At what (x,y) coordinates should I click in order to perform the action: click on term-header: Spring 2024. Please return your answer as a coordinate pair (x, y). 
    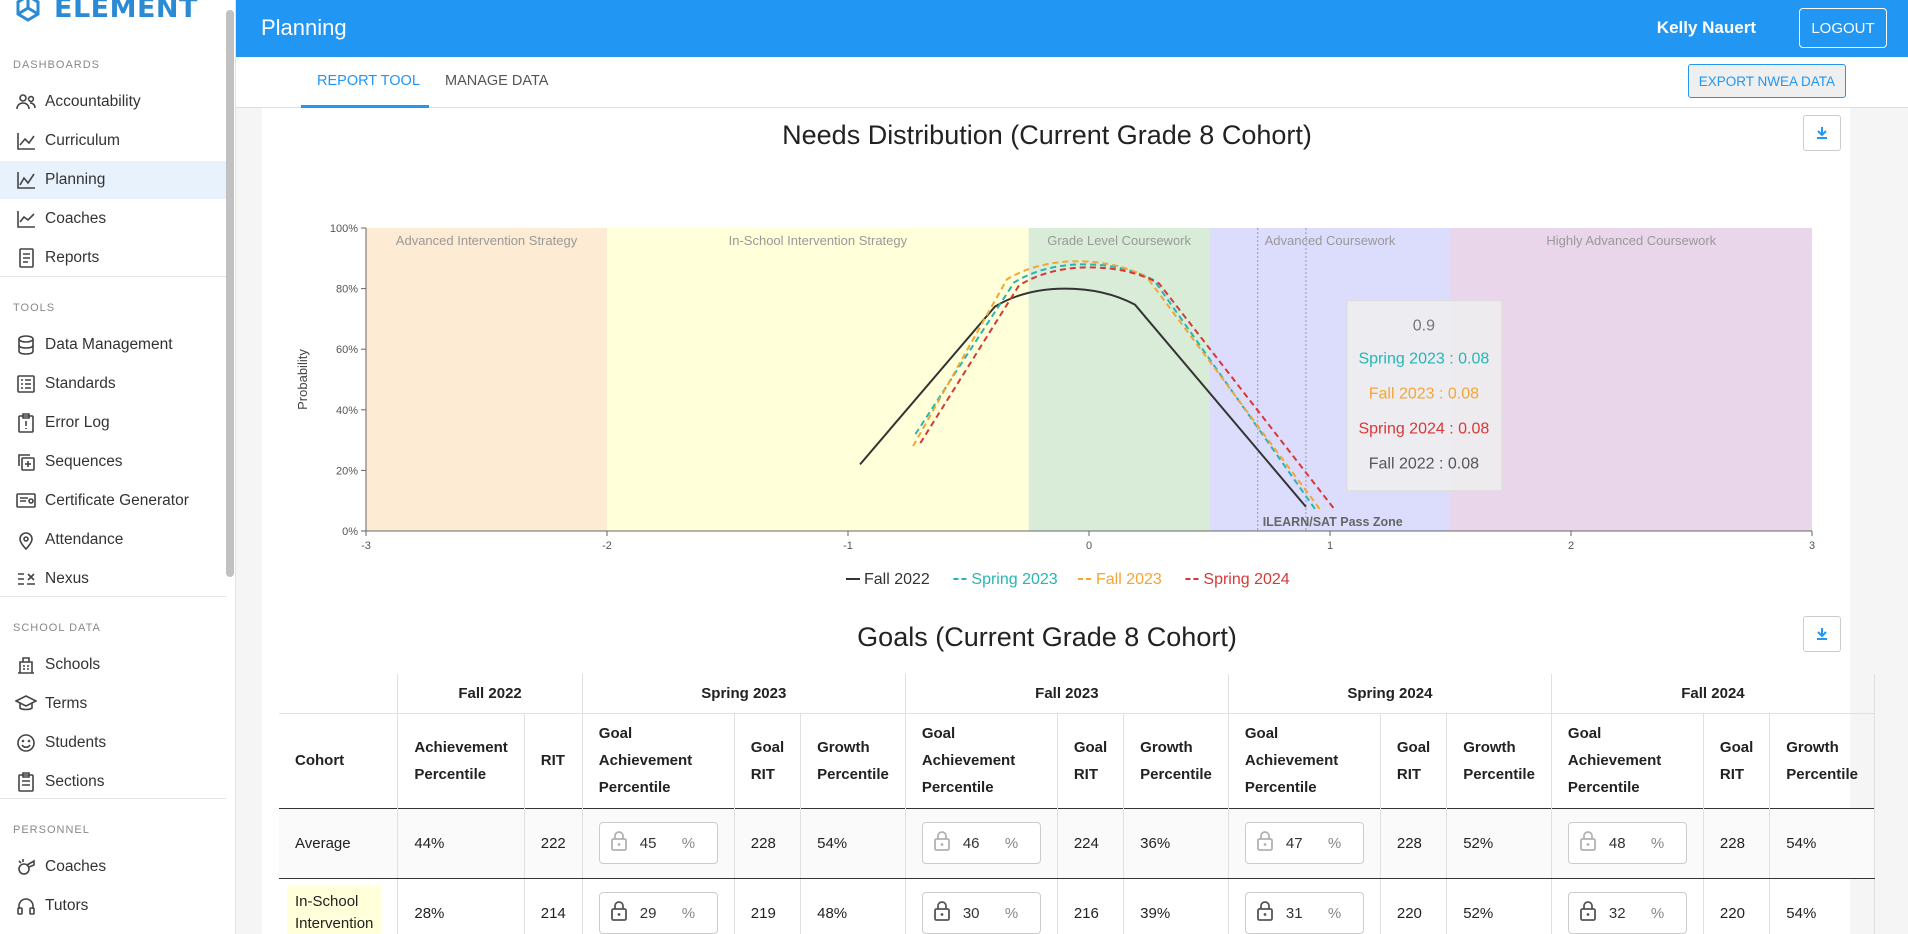
    Looking at the image, I should click on (1390, 694).